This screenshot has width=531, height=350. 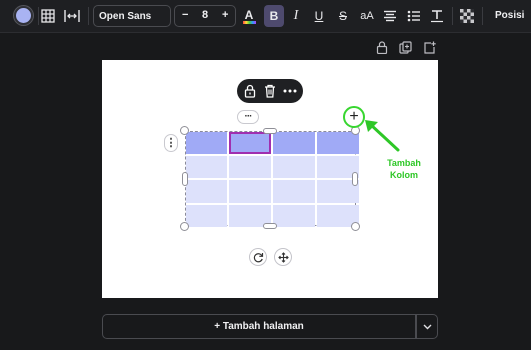 What do you see at coordinates (382, 136) in the screenshot?
I see `annotation-arrow-icon` at bounding box center [382, 136].